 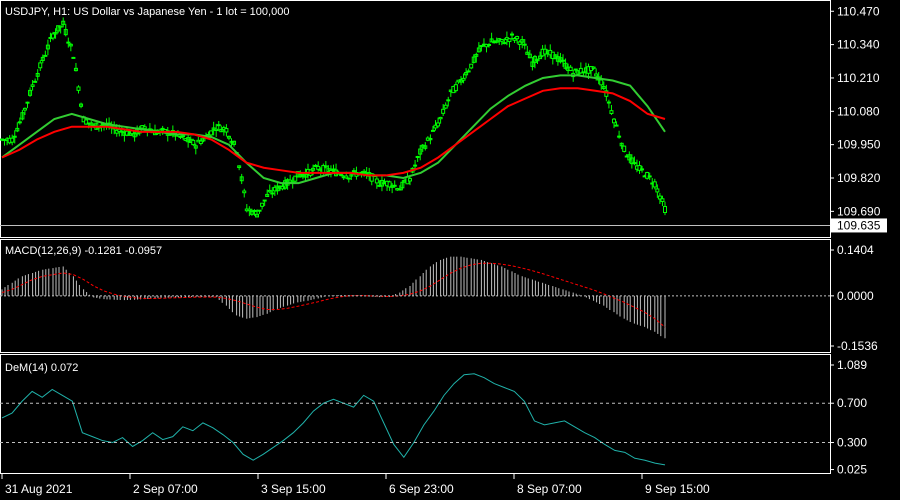 What do you see at coordinates (858, 45) in the screenshot?
I see `price-tick-label: 110.340` at bounding box center [858, 45].